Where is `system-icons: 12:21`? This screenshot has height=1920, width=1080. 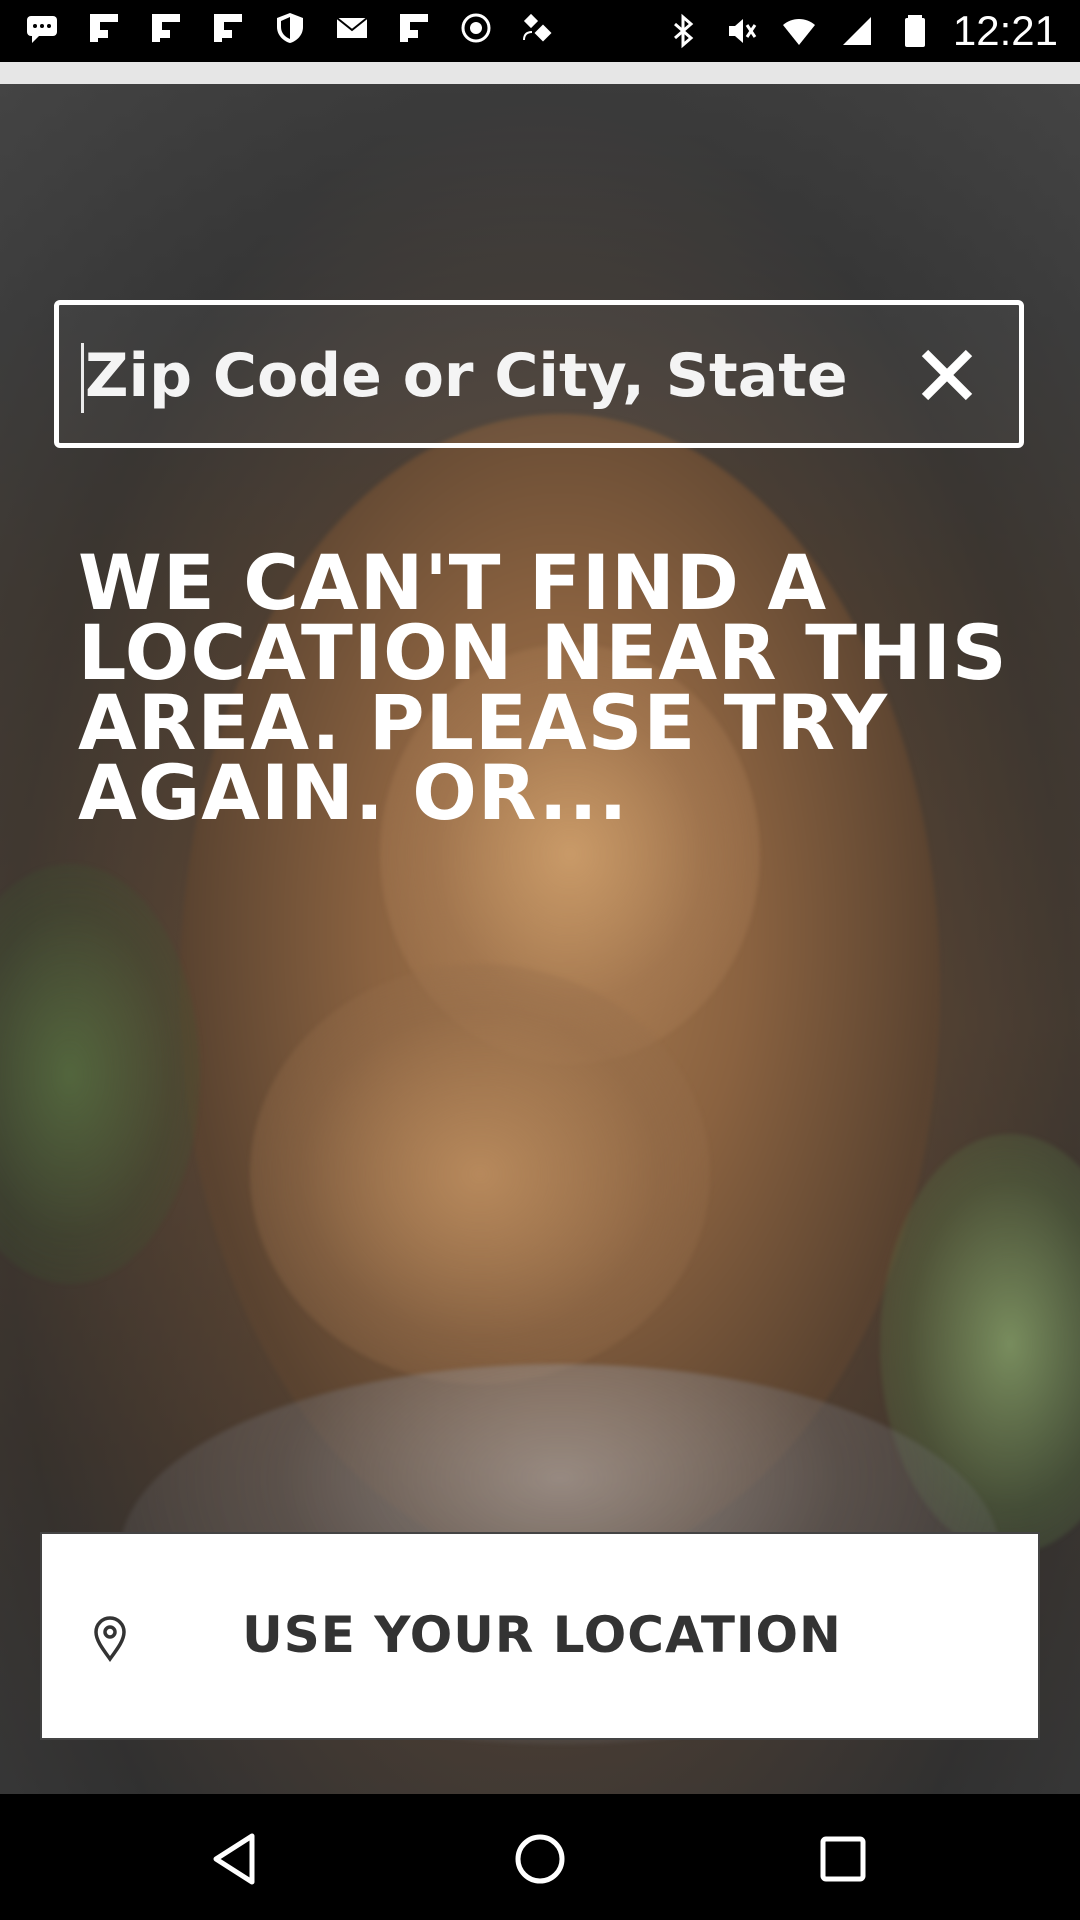
system-icons: 12:21 is located at coordinates (860, 31).